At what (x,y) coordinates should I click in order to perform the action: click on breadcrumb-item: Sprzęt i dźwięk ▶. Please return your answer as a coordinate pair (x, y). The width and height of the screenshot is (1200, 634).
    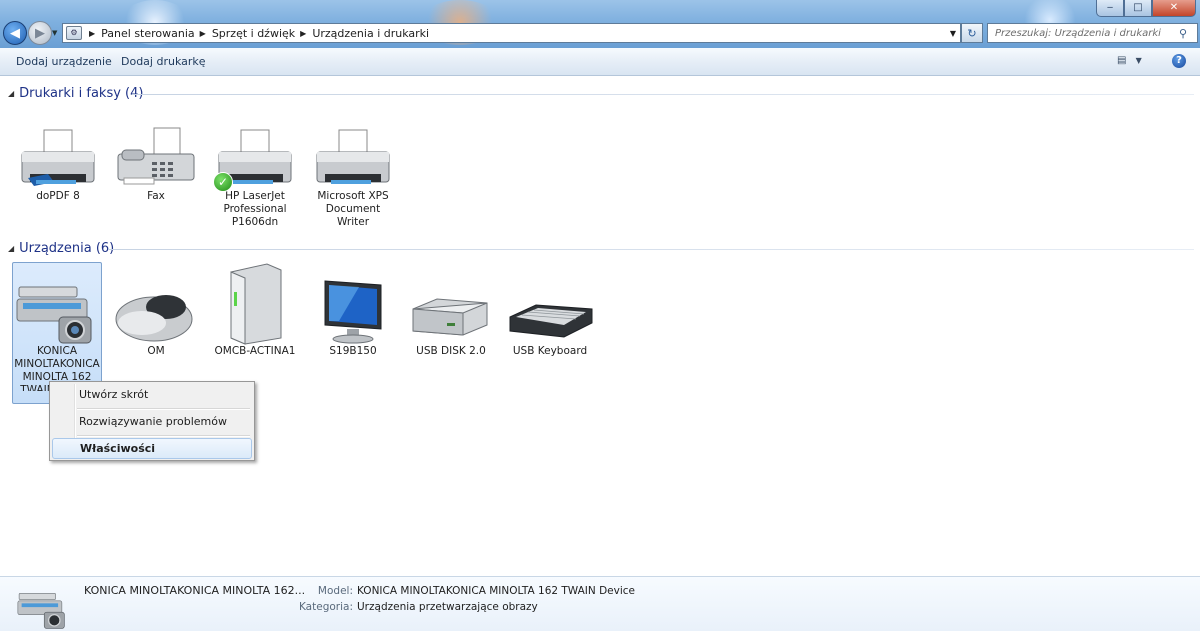
    Looking at the image, I should click on (262, 33).